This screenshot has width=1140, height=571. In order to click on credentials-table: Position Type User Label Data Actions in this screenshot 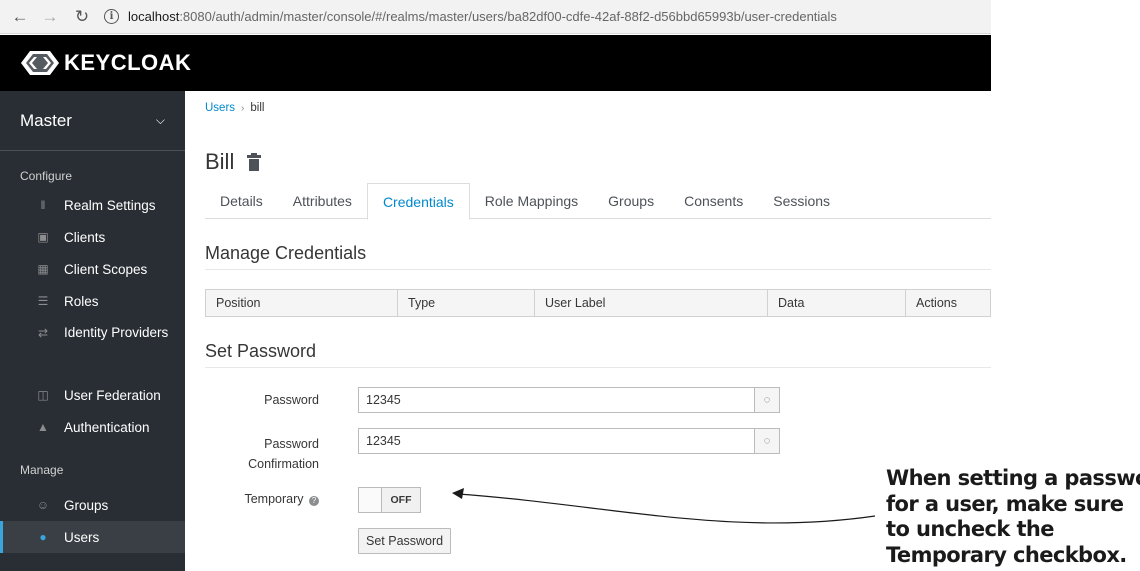, I will do `click(598, 303)`.